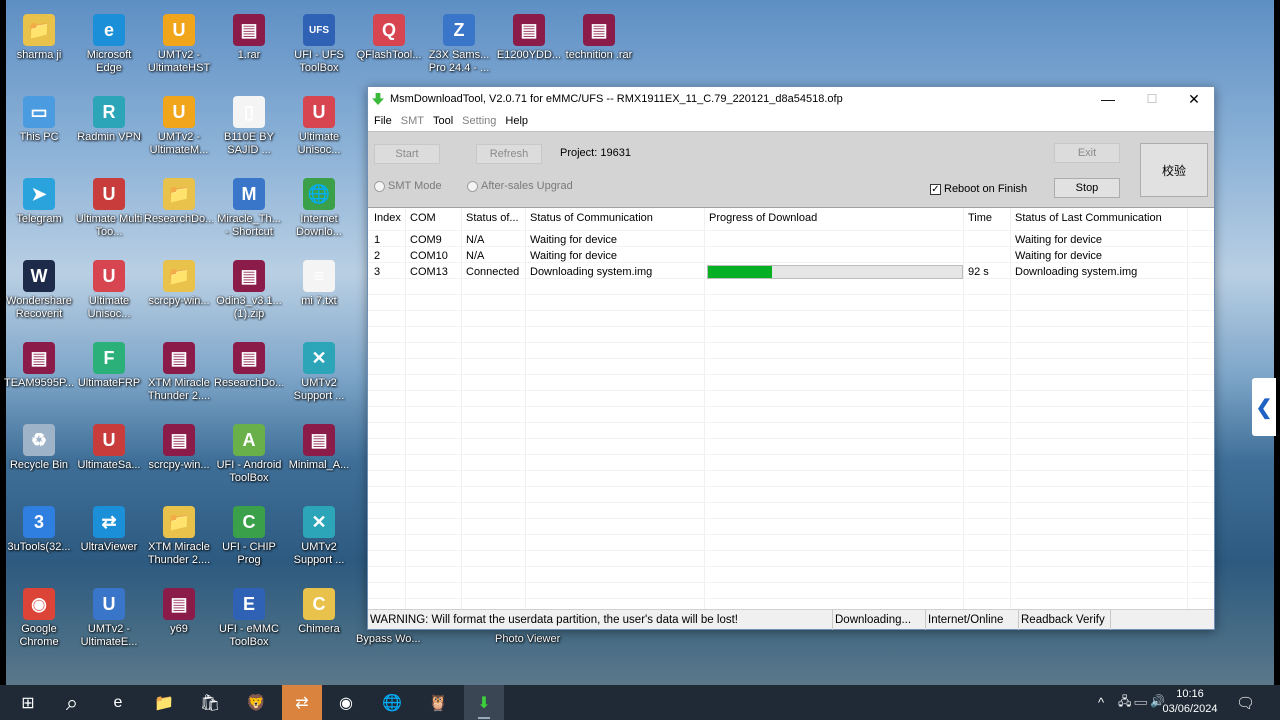 The width and height of the screenshot is (1280, 720). Describe the element at coordinates (118, 702) in the screenshot. I see `edge-icon: e` at that location.